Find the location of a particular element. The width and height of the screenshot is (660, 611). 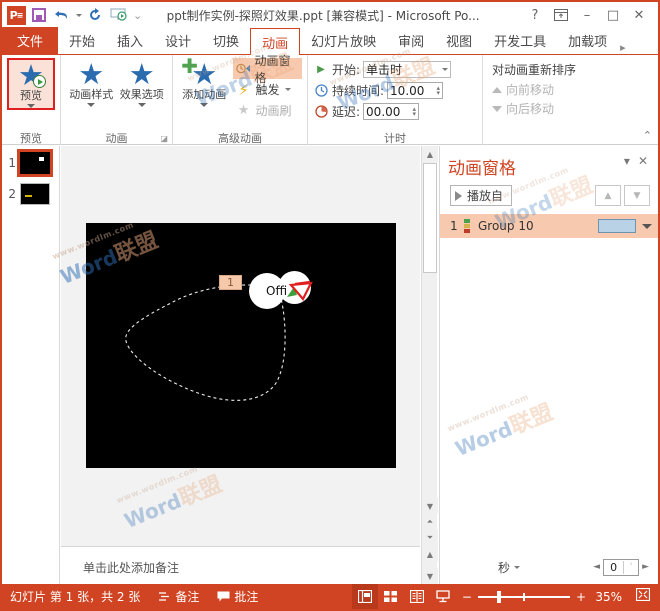

scroll-right-icon: ► is located at coordinates (645, 567).